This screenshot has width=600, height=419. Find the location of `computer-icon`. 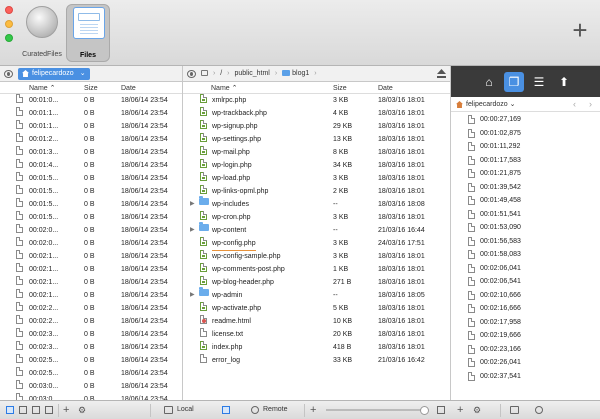

computer-icon is located at coordinates (514, 410).